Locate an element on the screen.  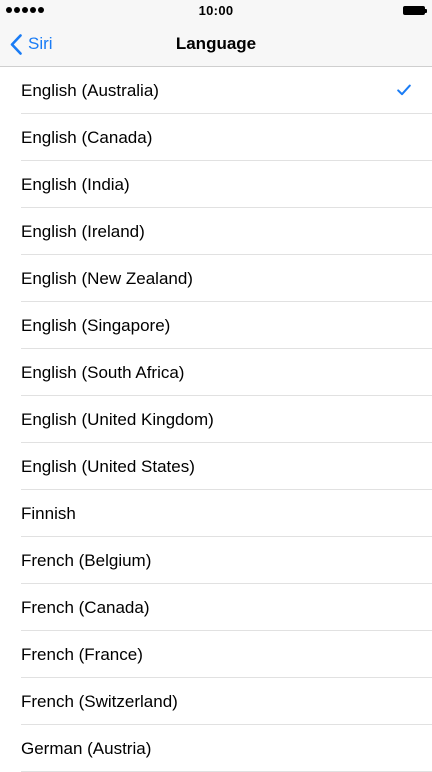
language-label: English (Singapore) is located at coordinates (96, 325).